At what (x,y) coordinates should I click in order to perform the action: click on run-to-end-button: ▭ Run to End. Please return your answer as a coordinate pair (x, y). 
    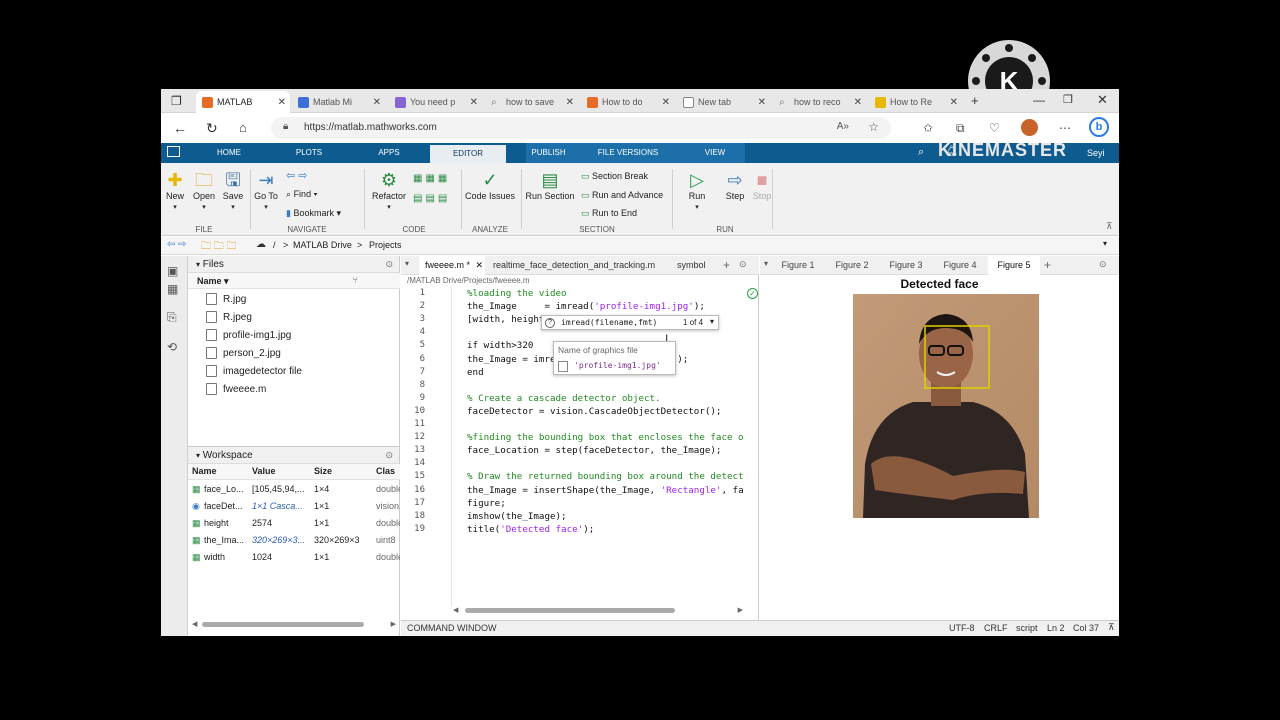
    Looking at the image, I should click on (609, 213).